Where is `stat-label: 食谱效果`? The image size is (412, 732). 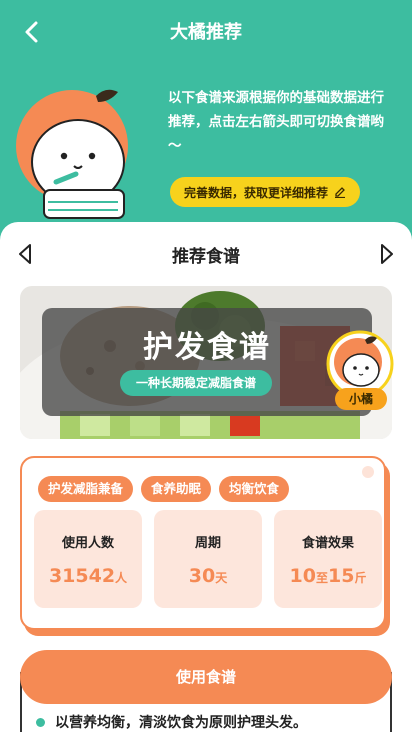 stat-label: 食谱效果 is located at coordinates (327, 543).